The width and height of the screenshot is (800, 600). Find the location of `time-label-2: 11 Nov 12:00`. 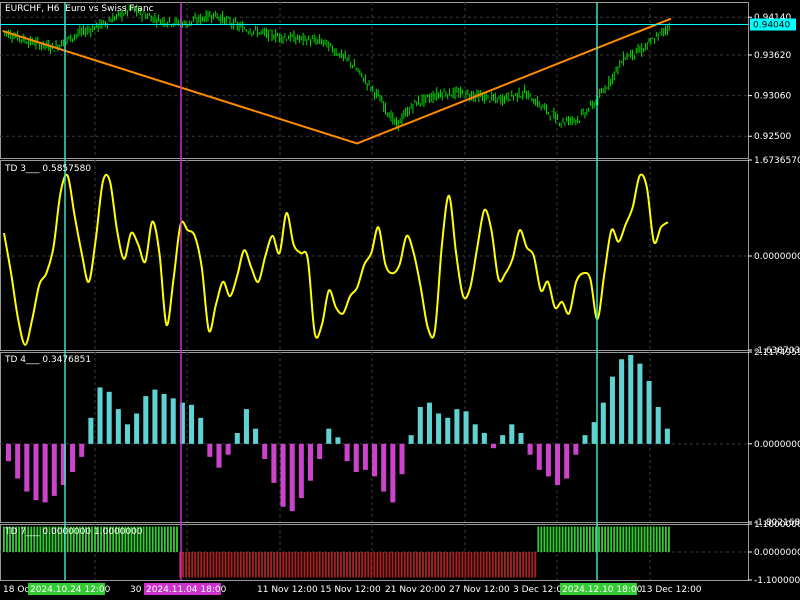

time-label-2: 11 Nov 12:00 is located at coordinates (287, 590).